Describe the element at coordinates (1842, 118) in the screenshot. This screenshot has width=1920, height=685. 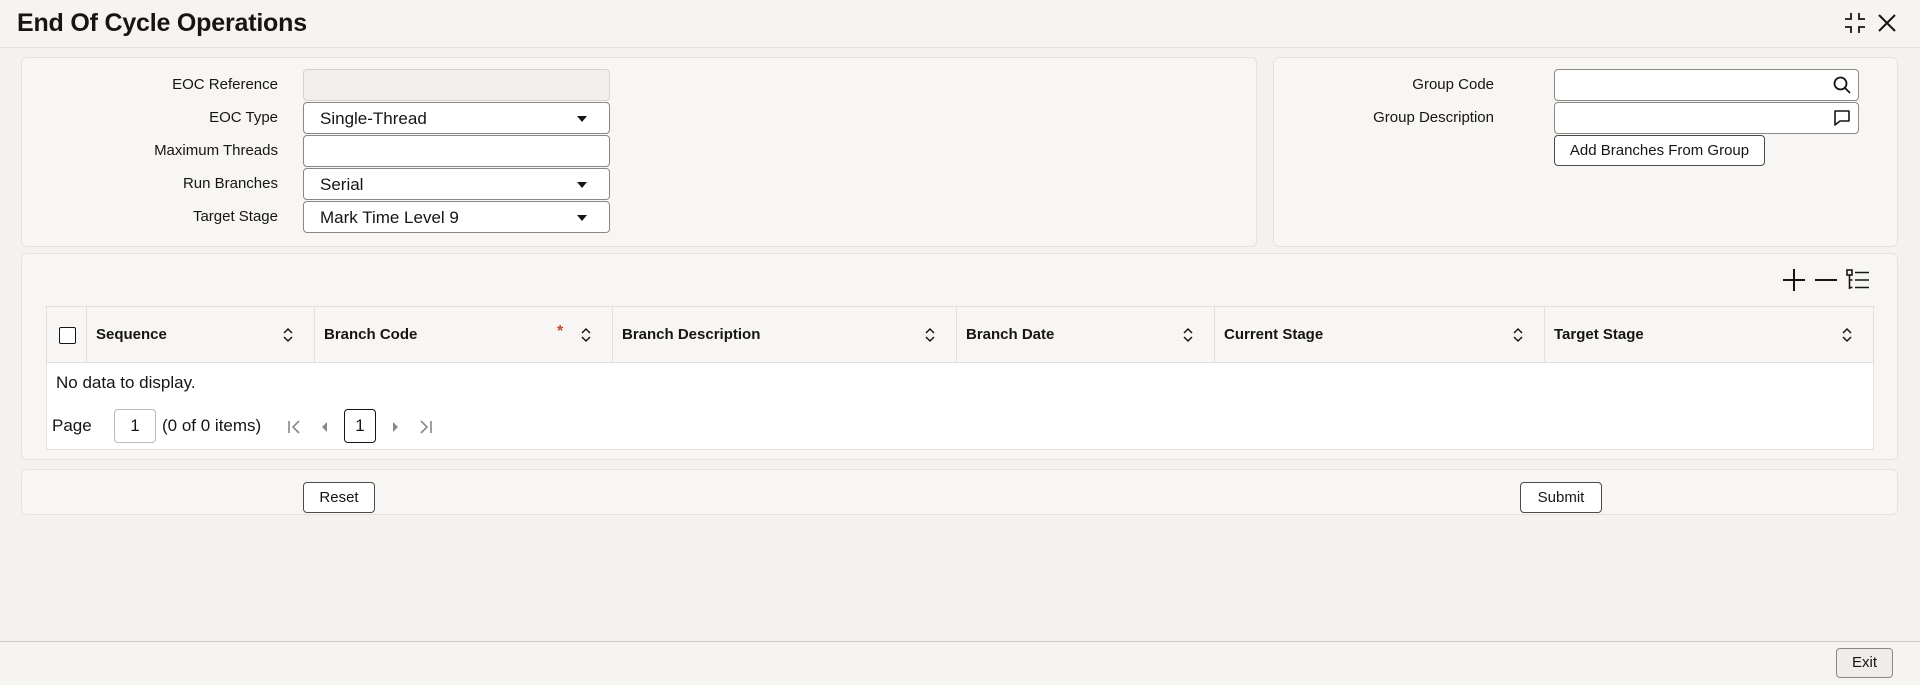
I see `comment-icon` at that location.